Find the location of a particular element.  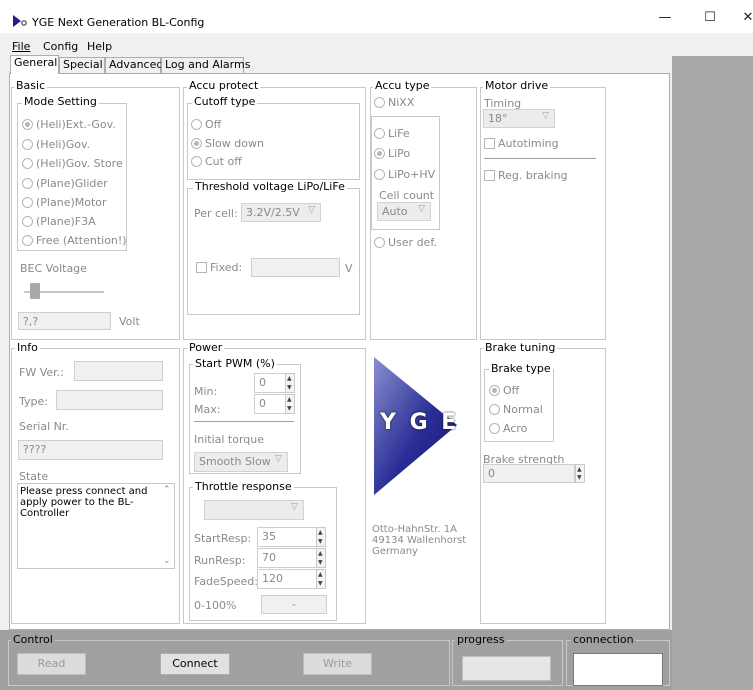

brake-radio-acro is located at coordinates (494, 428).